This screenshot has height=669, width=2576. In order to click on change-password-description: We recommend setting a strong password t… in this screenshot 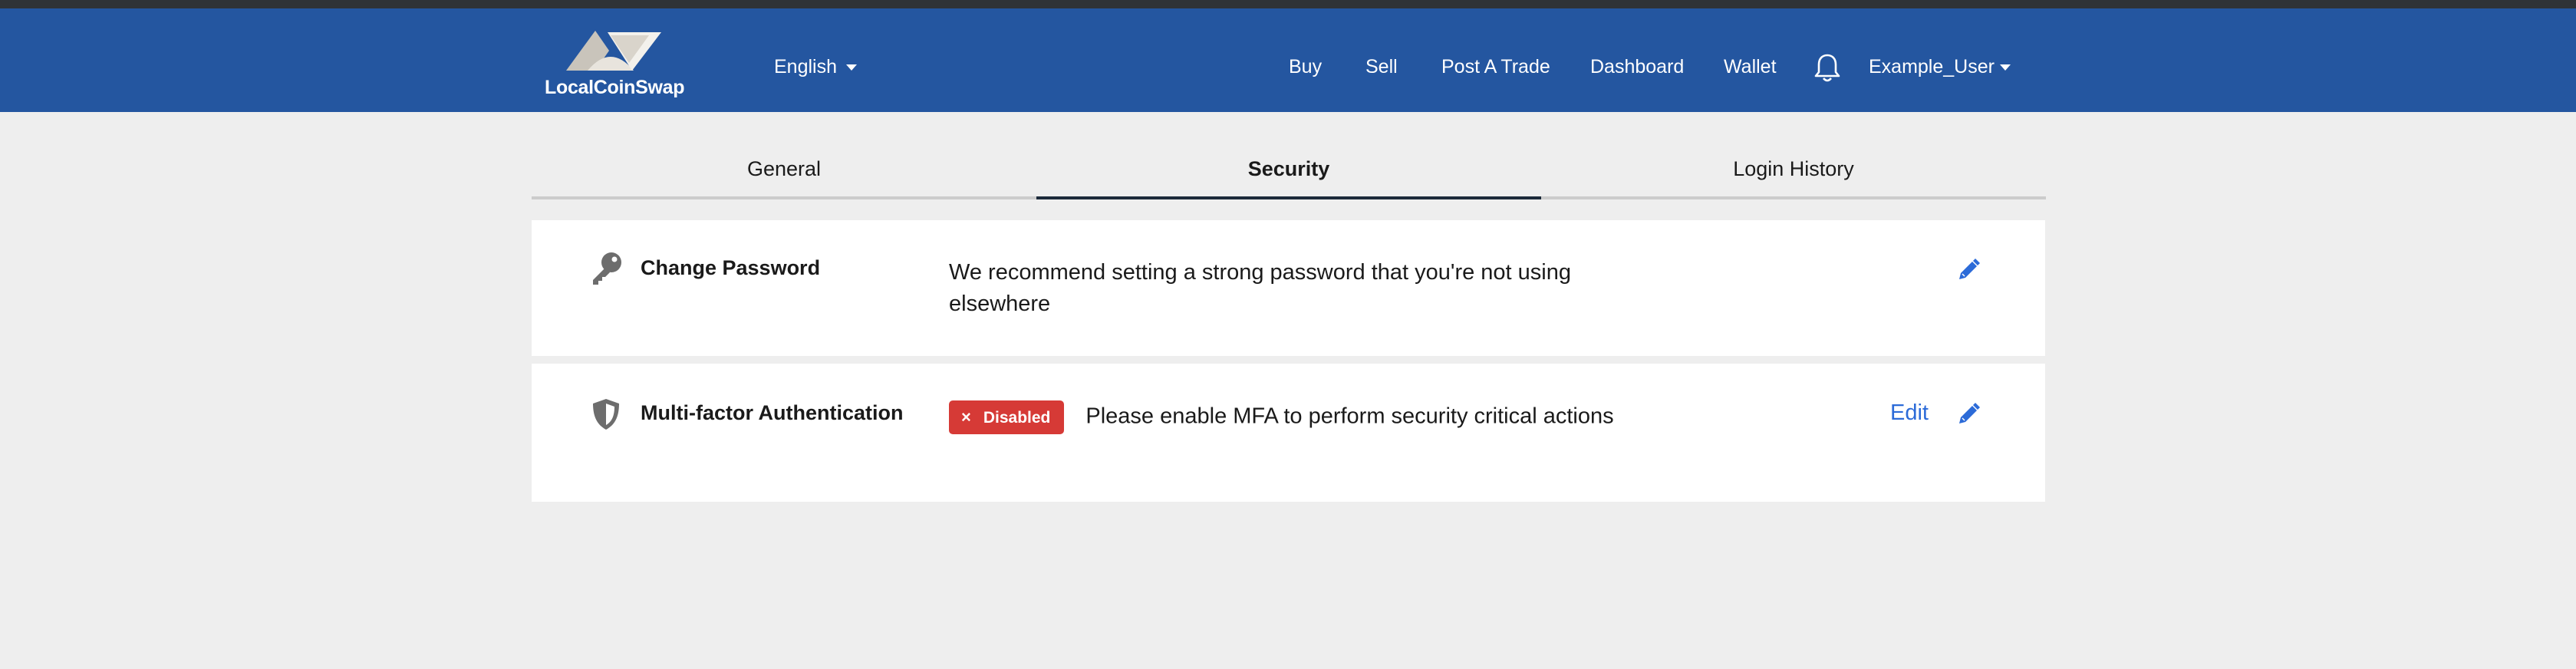, I will do `click(1260, 288)`.